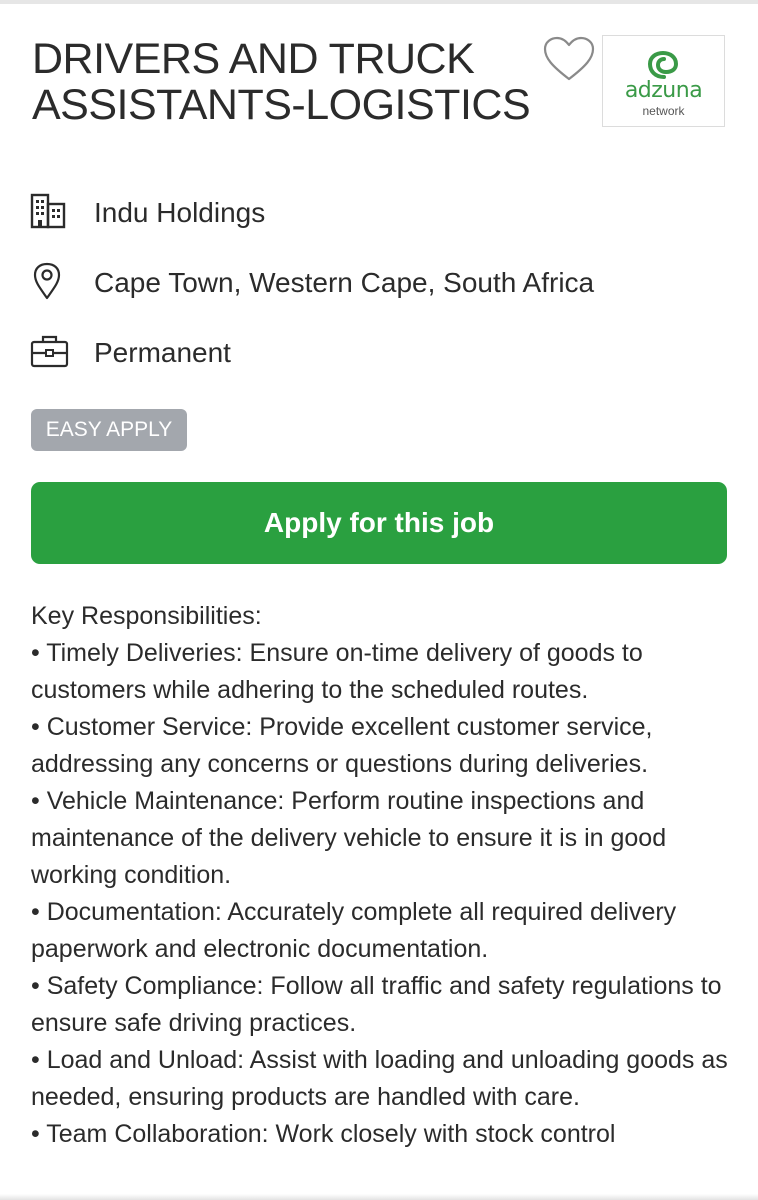 This screenshot has width=758, height=1200. What do you see at coordinates (379, 1197) in the screenshot?
I see `bottom-edge` at bounding box center [379, 1197].